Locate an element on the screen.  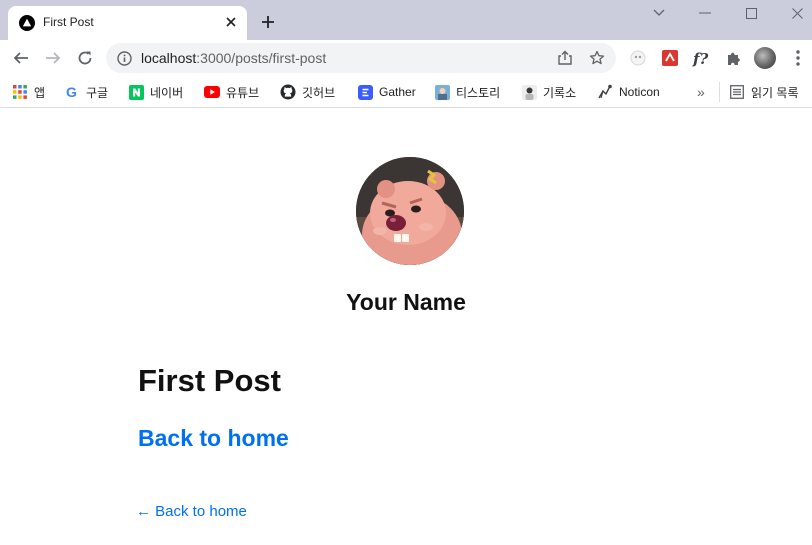
extension-fquestion-icon: f? is located at coordinates (702, 58).